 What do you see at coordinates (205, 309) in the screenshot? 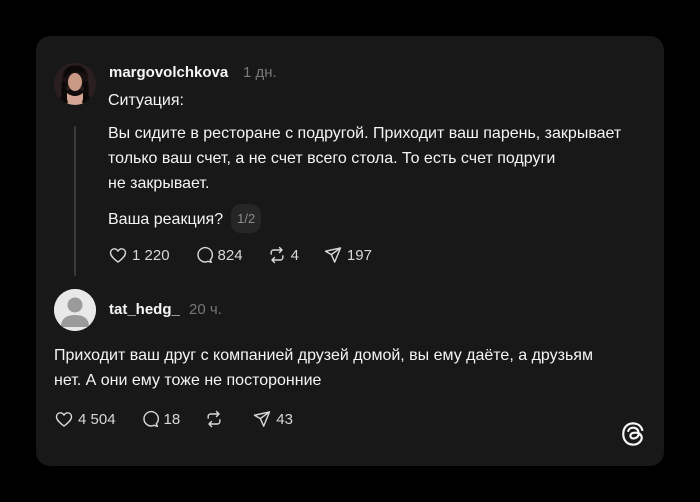
I see `reply-time: 20 ч.` at bounding box center [205, 309].